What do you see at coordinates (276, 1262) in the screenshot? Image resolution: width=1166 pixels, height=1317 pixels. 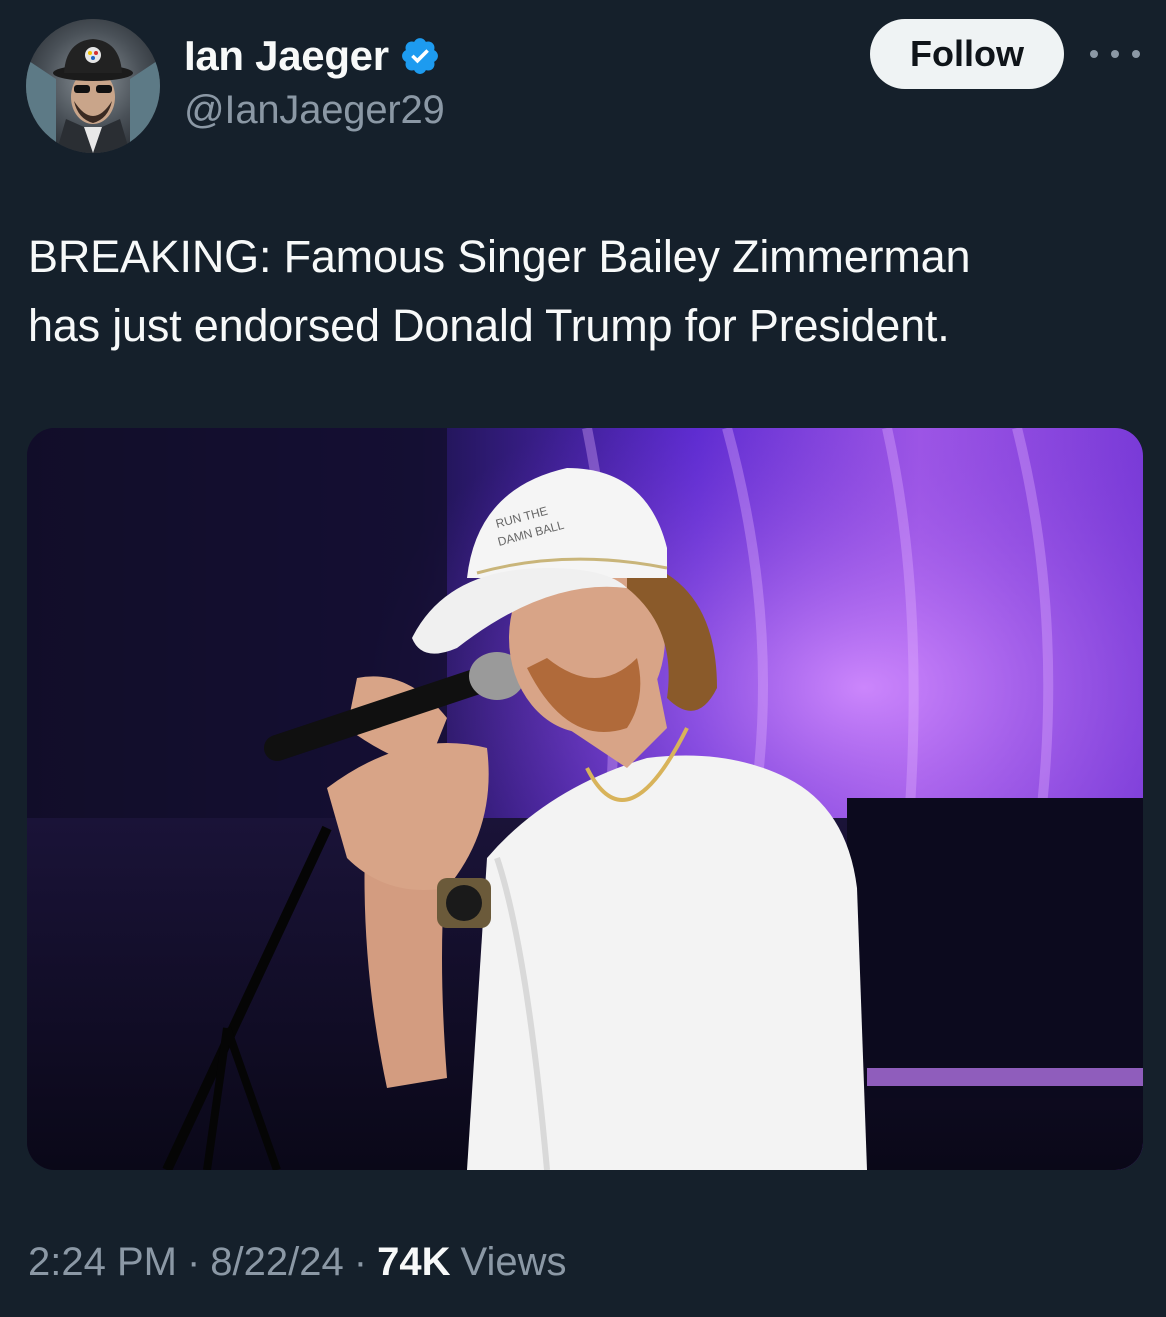 I see `tweet-date: 8/22/24` at bounding box center [276, 1262].